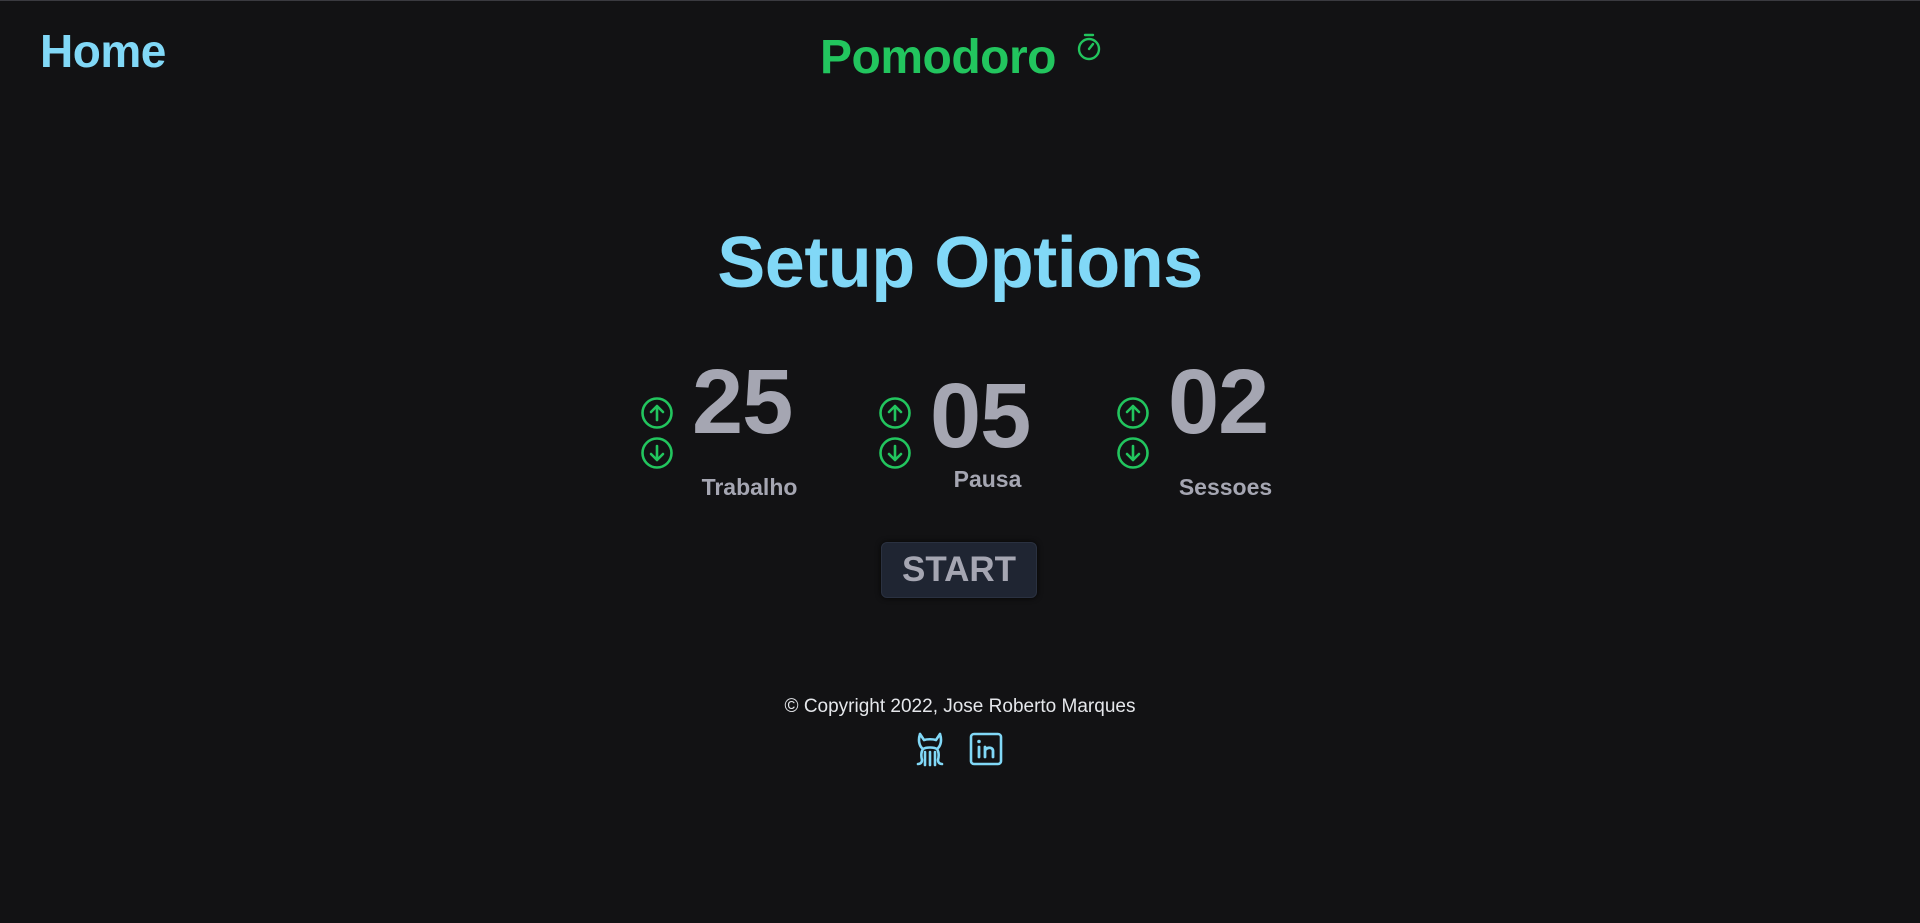 This screenshot has width=1920, height=923. Describe the element at coordinates (657, 433) in the screenshot. I see `work-stepper` at that location.